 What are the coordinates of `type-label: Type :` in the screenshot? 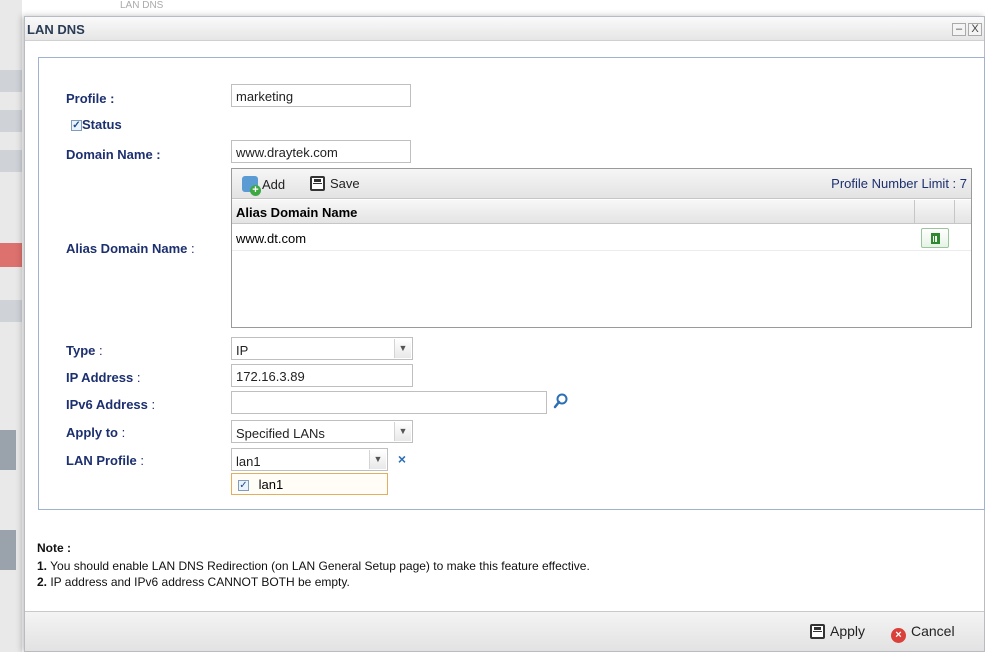 It's located at (84, 350).